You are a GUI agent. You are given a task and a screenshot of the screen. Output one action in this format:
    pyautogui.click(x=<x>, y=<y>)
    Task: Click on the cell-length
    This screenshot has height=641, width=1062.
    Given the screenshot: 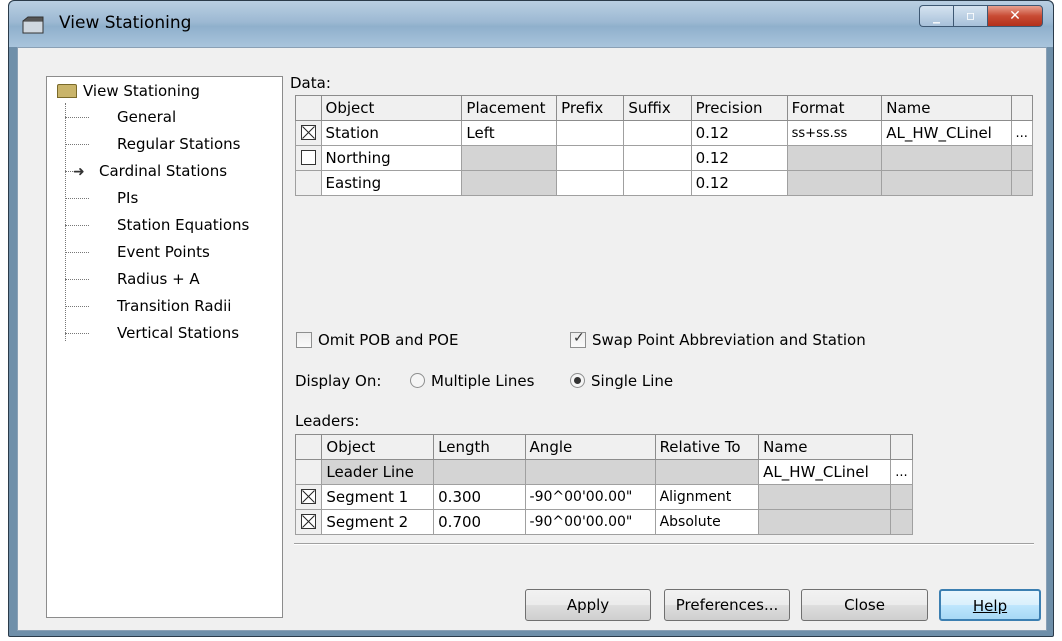 What is the action you would take?
    pyautogui.click(x=479, y=472)
    